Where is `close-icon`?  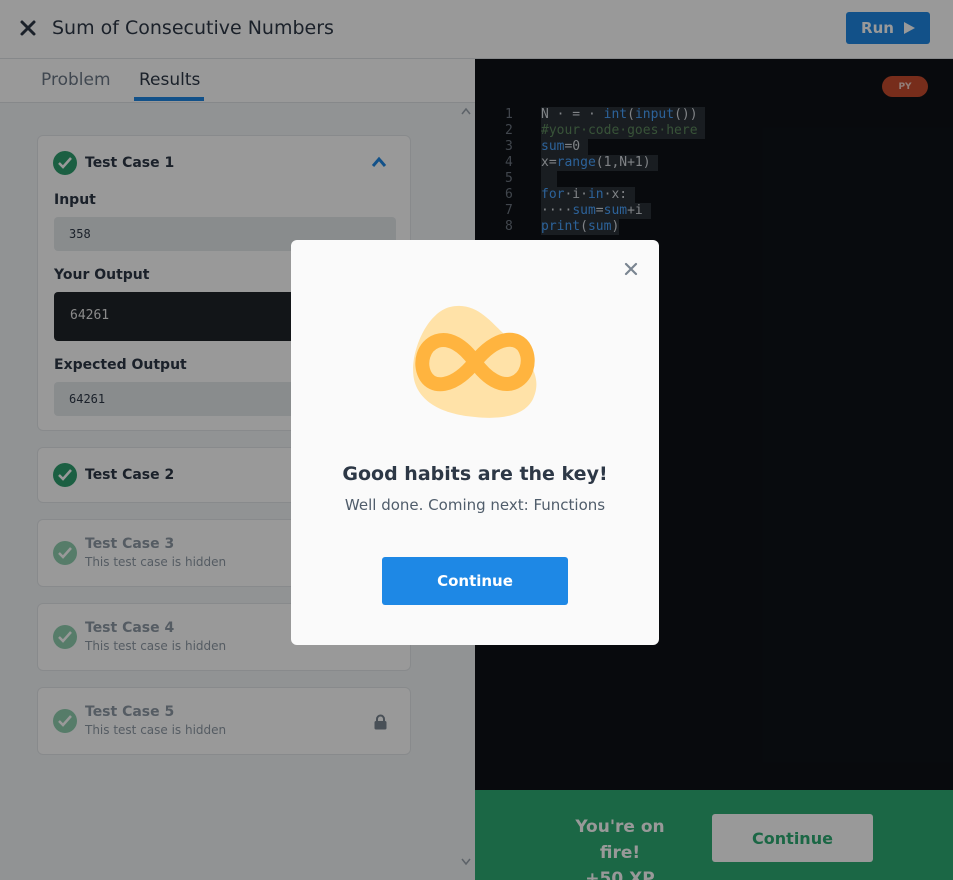 close-icon is located at coordinates (631, 269).